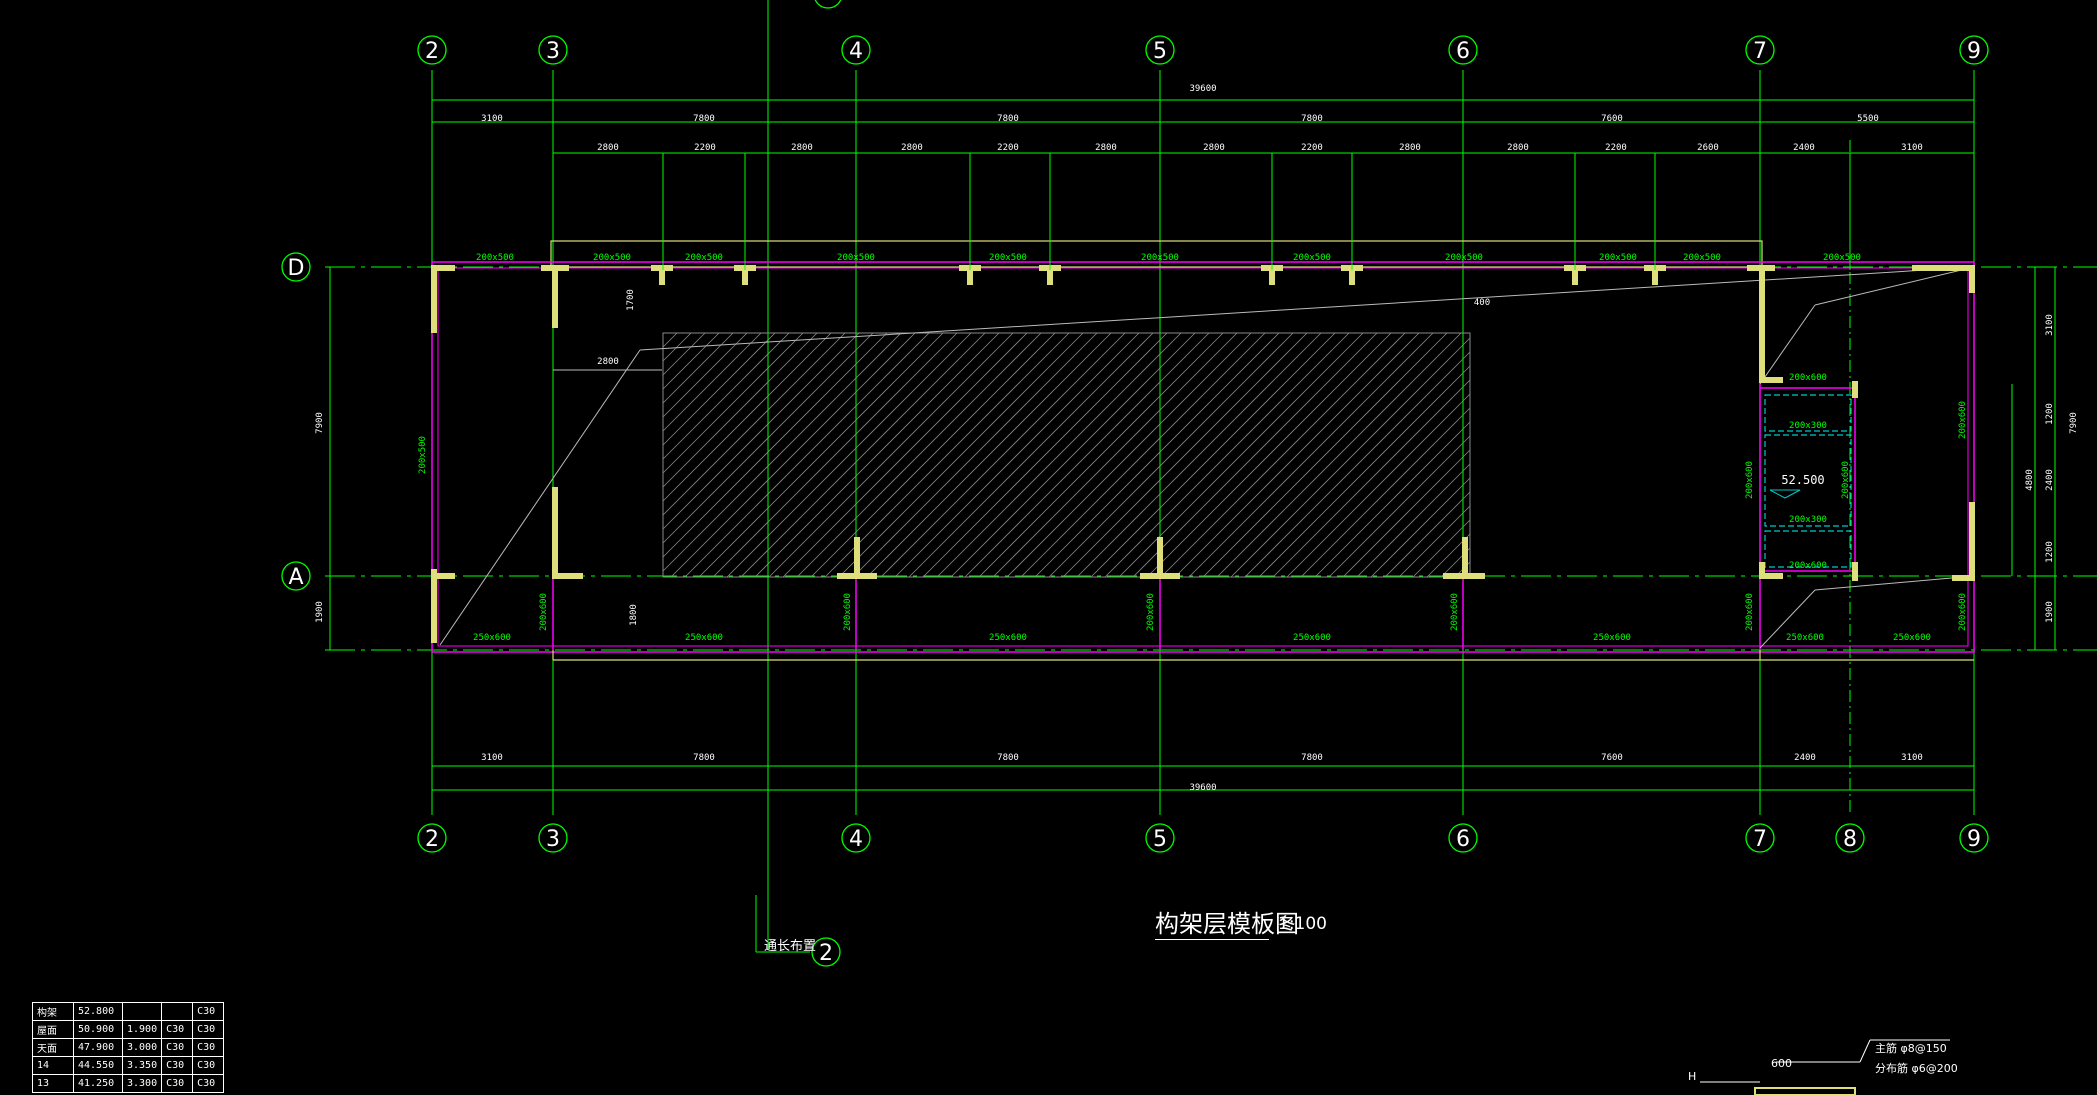 The image size is (2097, 1095). I want to click on level-table-cell: 3.300, so click(142, 1083).